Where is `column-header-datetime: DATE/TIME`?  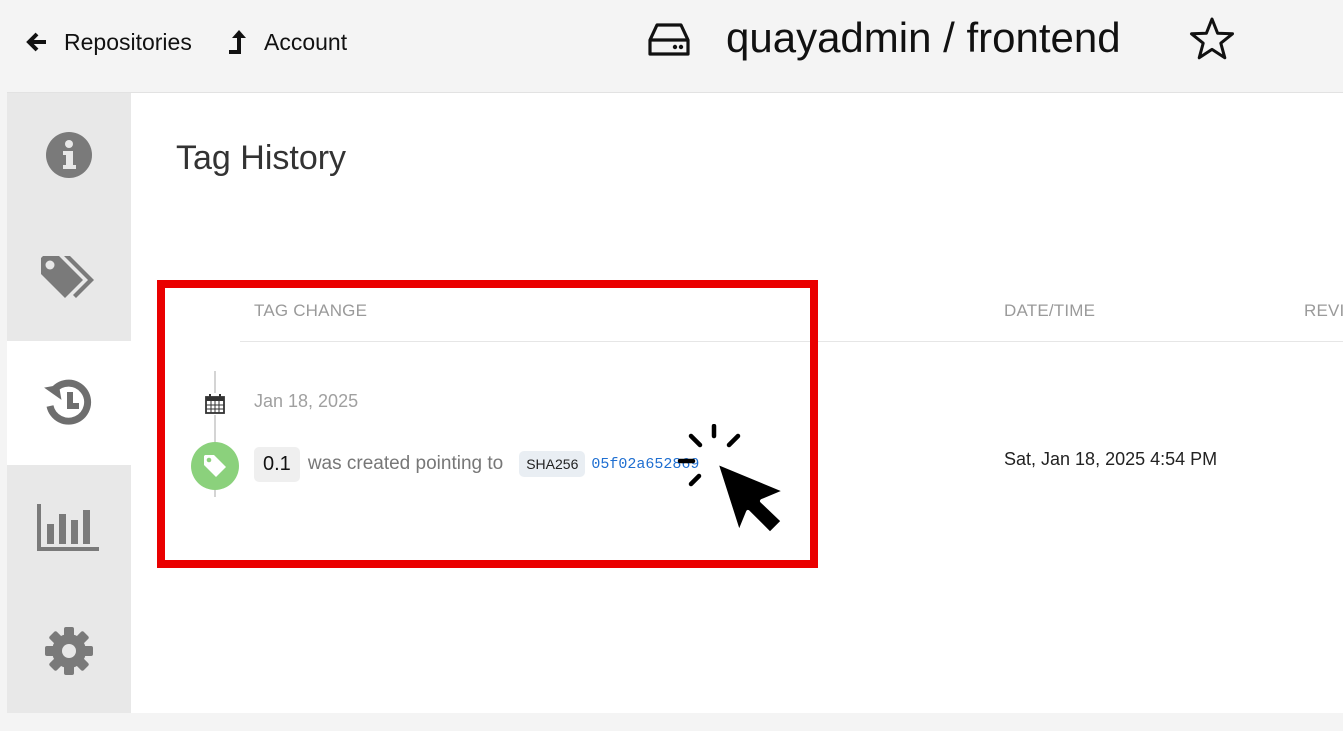 column-header-datetime: DATE/TIME is located at coordinates (1050, 310).